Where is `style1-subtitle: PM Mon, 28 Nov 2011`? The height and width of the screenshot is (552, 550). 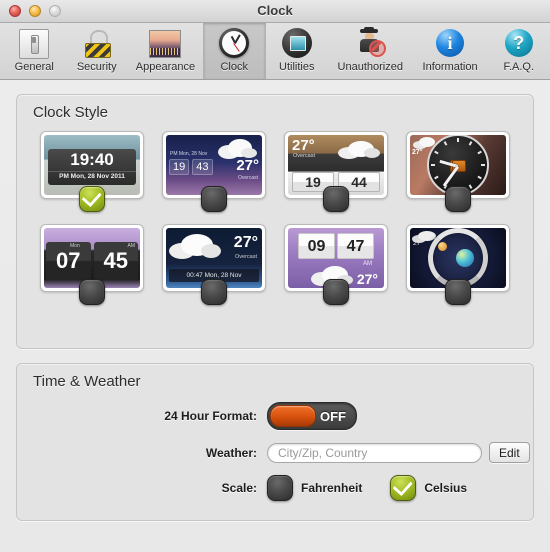
style1-subtitle: PM Mon, 28 Nov 2011 is located at coordinates (92, 175).